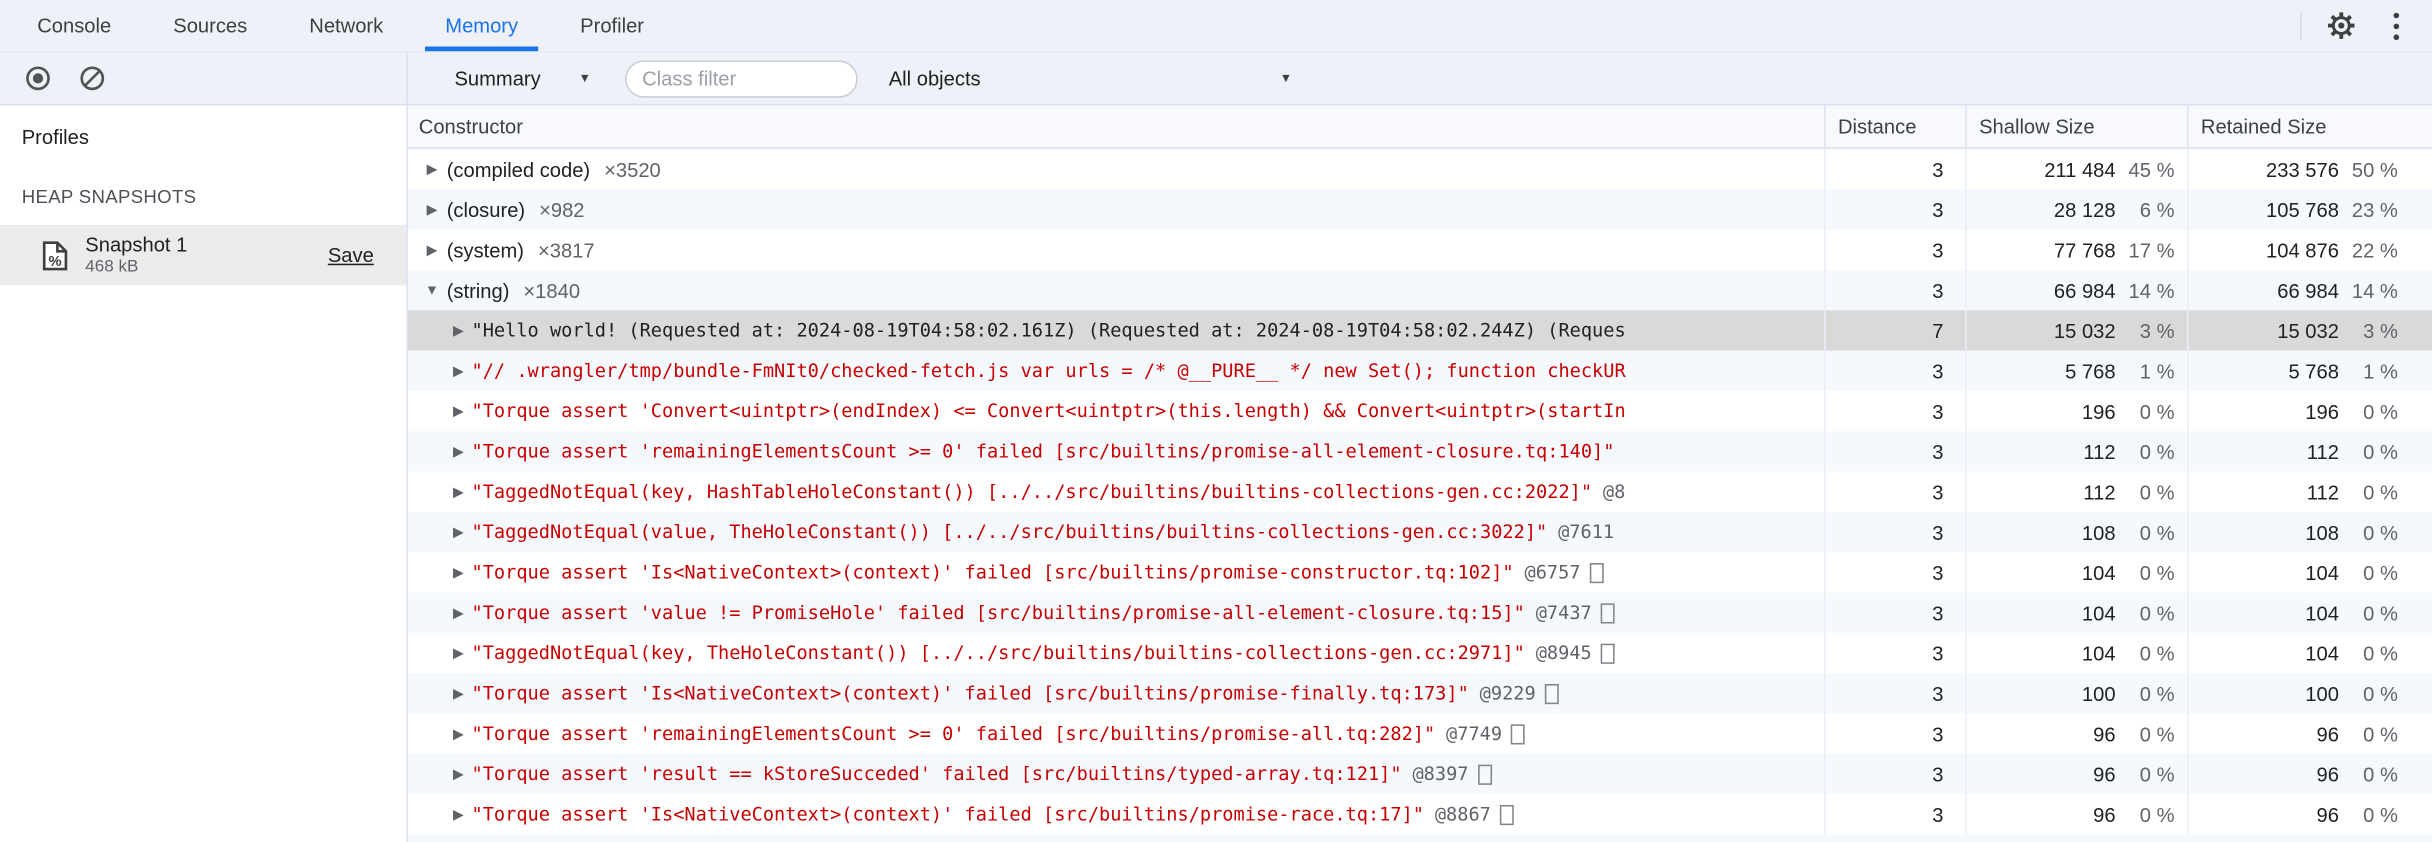  I want to click on shallow-size-cell: 112 0 %, so click(2078, 491).